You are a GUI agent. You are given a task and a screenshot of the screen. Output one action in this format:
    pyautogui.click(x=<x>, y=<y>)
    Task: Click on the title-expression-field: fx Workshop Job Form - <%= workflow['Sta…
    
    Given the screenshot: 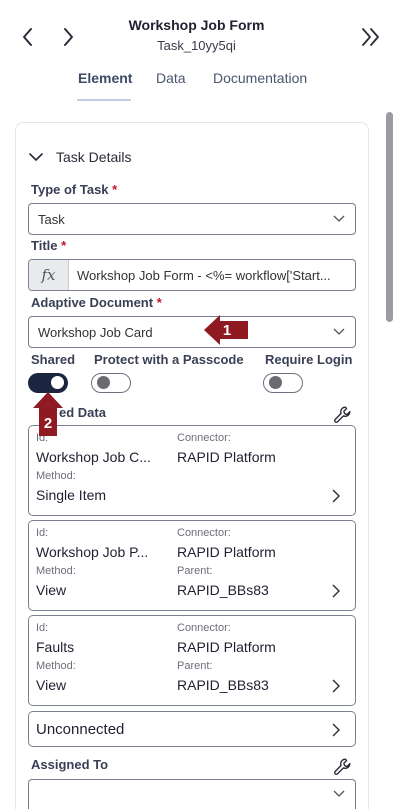 What is the action you would take?
    pyautogui.click(x=192, y=275)
    